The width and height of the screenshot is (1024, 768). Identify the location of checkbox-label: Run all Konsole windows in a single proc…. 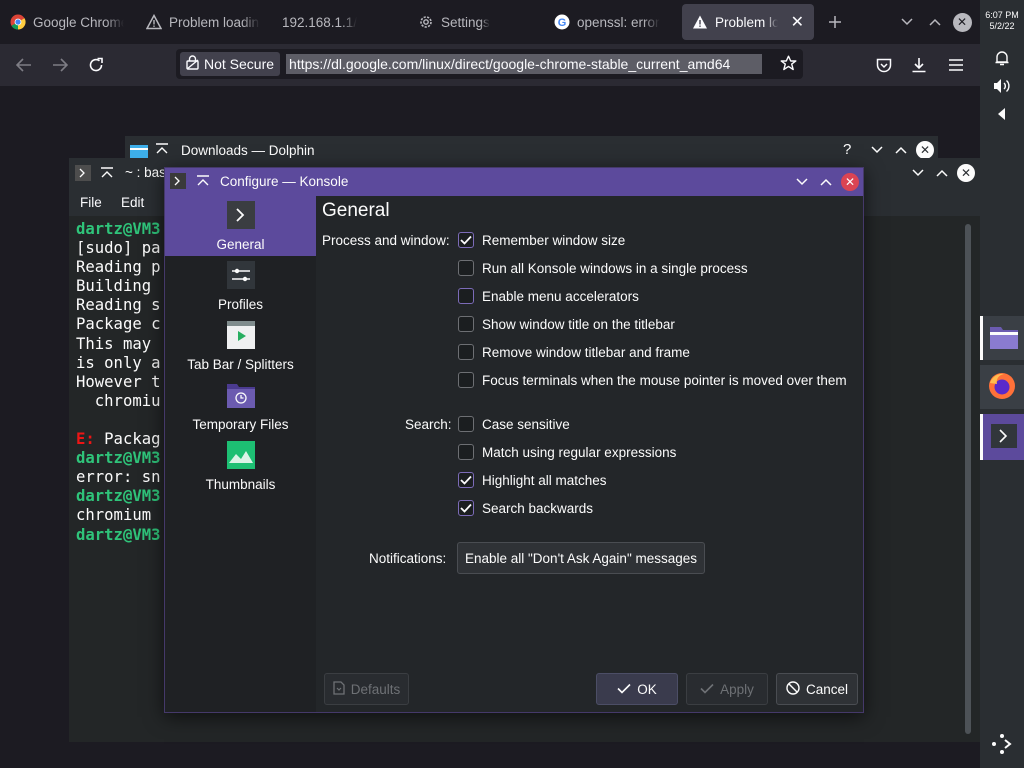
(615, 268).